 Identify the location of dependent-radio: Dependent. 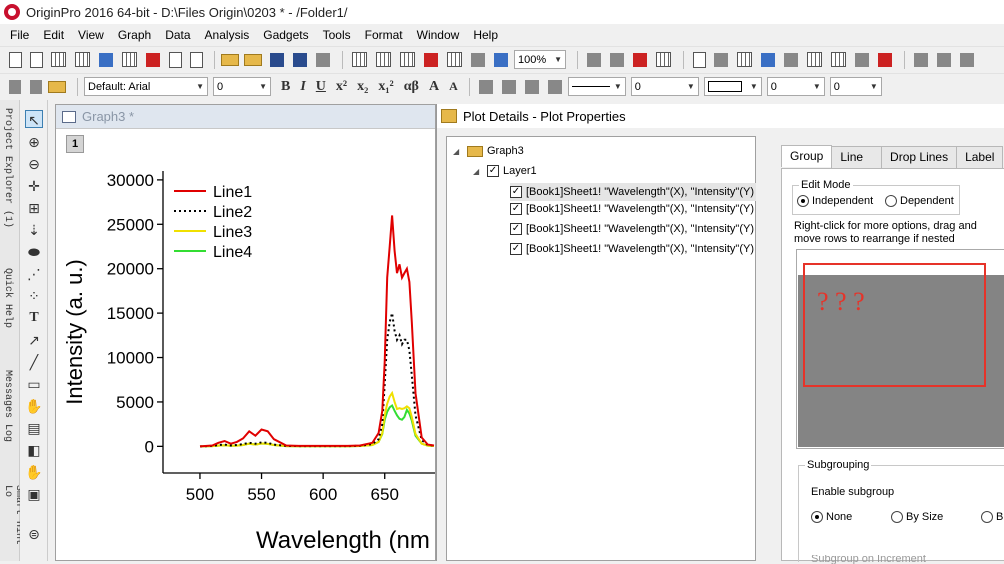
(919, 201).